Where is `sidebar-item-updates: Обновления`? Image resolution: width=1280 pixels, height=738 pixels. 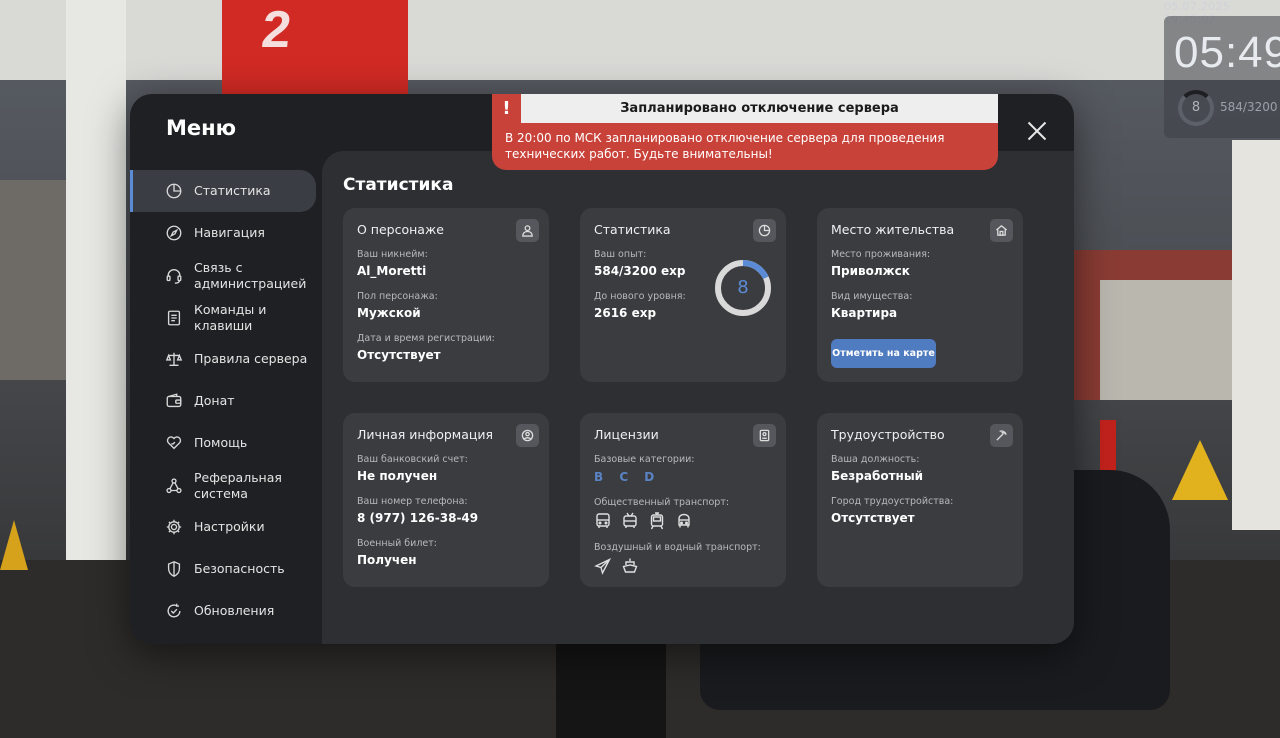 sidebar-item-updates: Обновления is located at coordinates (223, 611).